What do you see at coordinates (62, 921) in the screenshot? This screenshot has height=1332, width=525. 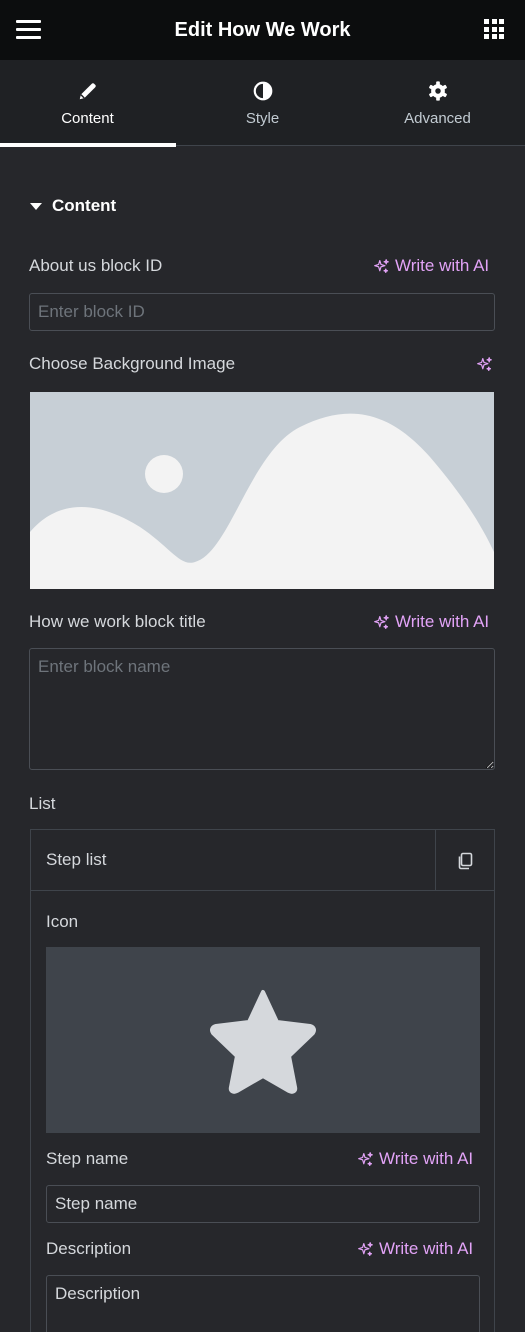 I see `icon-label: Icon` at bounding box center [62, 921].